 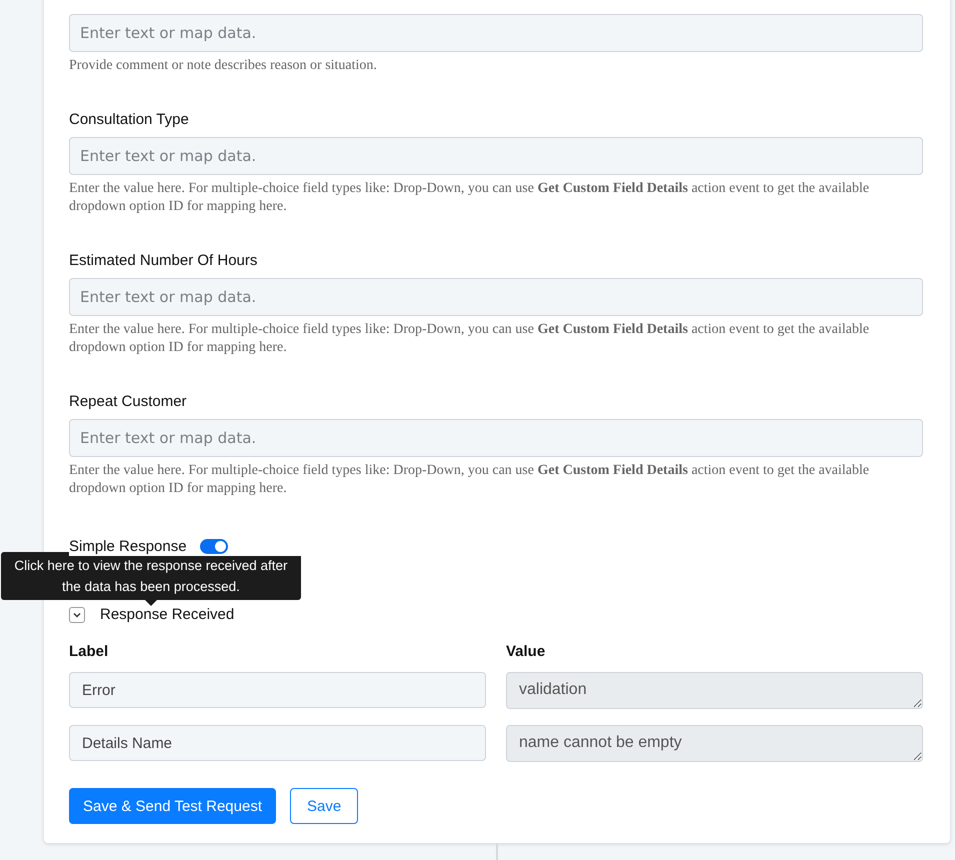 What do you see at coordinates (714, 690) in the screenshot?
I see `value-field: validation` at bounding box center [714, 690].